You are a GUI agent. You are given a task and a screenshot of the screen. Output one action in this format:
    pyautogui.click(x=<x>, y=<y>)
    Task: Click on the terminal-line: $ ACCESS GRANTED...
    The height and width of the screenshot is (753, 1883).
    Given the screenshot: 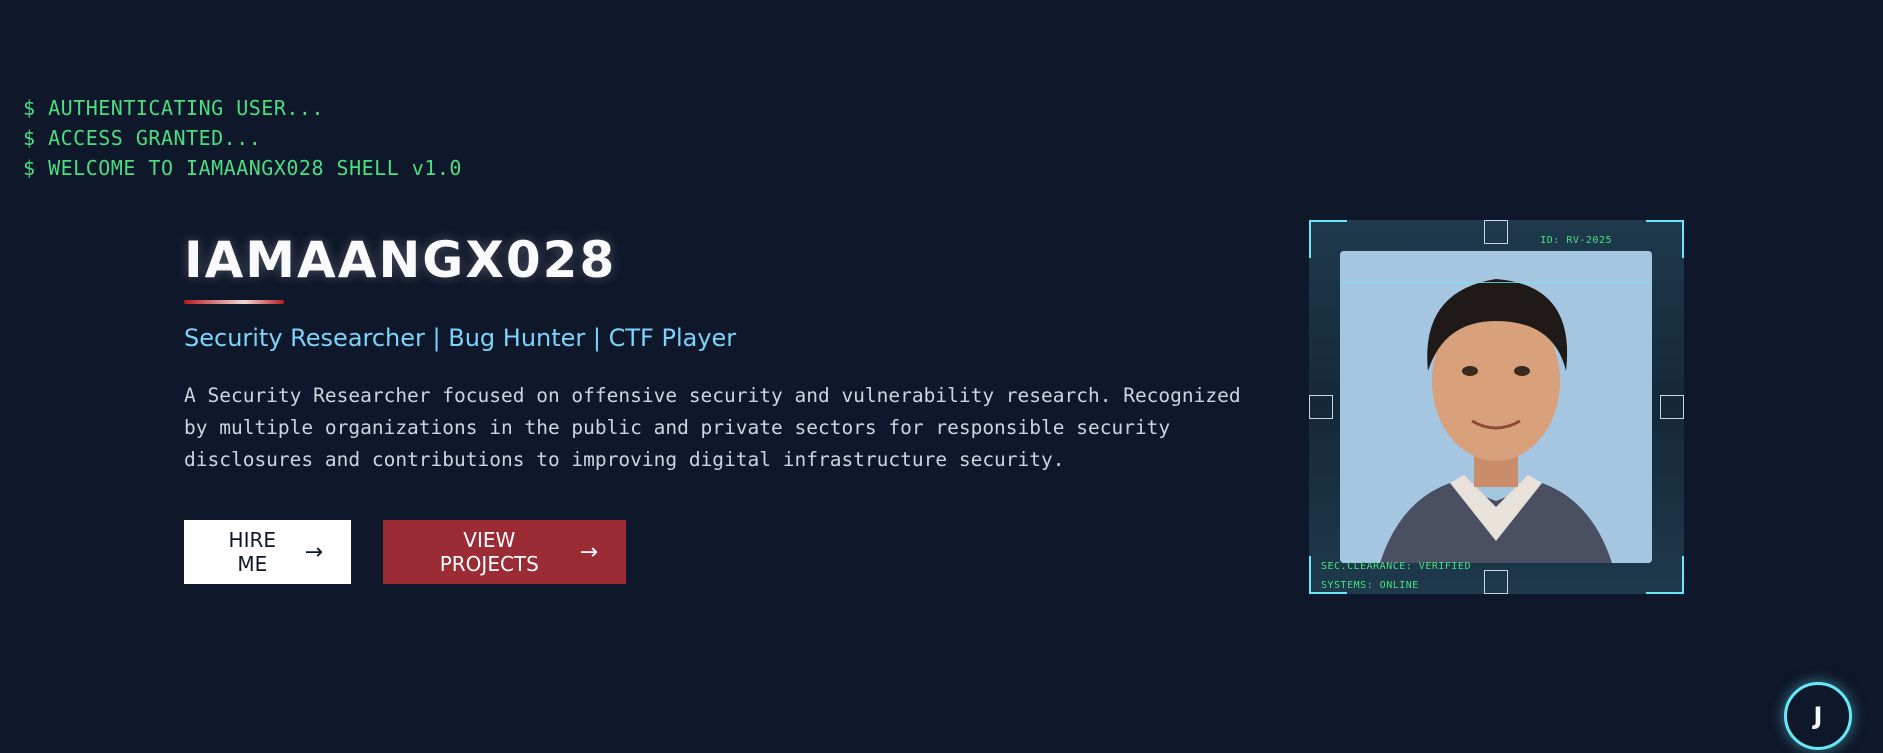 What is the action you would take?
    pyautogui.click(x=142, y=138)
    